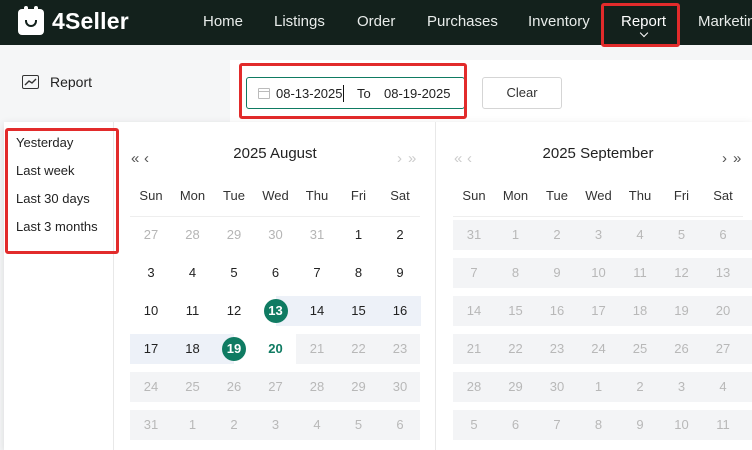 This screenshot has width=752, height=450. What do you see at coordinates (681, 272) in the screenshot?
I see `calendar-day-disabled: 12` at bounding box center [681, 272].